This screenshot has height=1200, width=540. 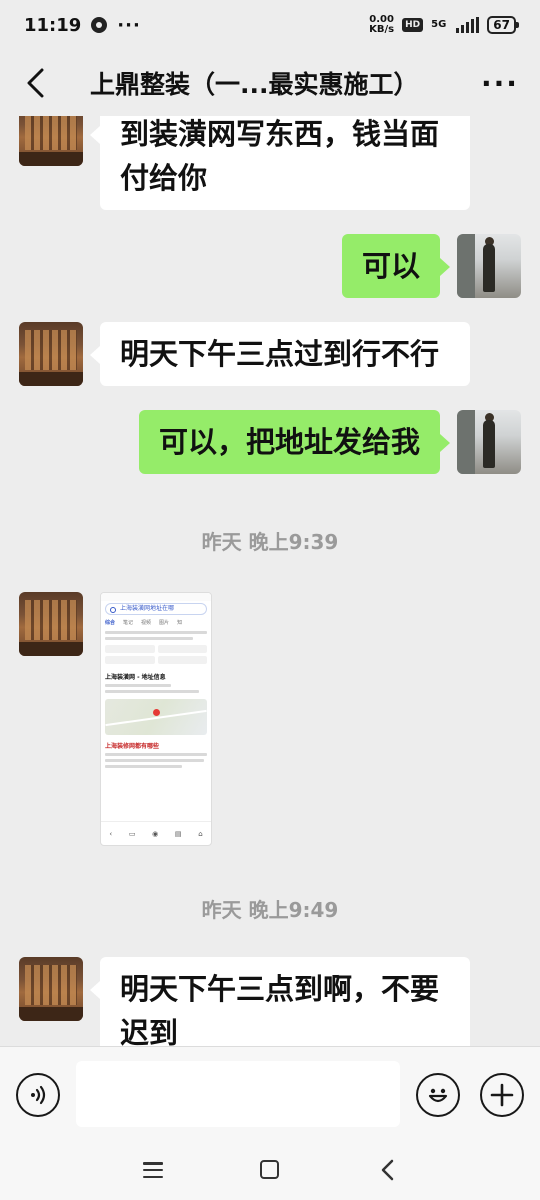 I want to click on chat-title: 上鼎整装（一...最实惠施工）, so click(x=254, y=84).